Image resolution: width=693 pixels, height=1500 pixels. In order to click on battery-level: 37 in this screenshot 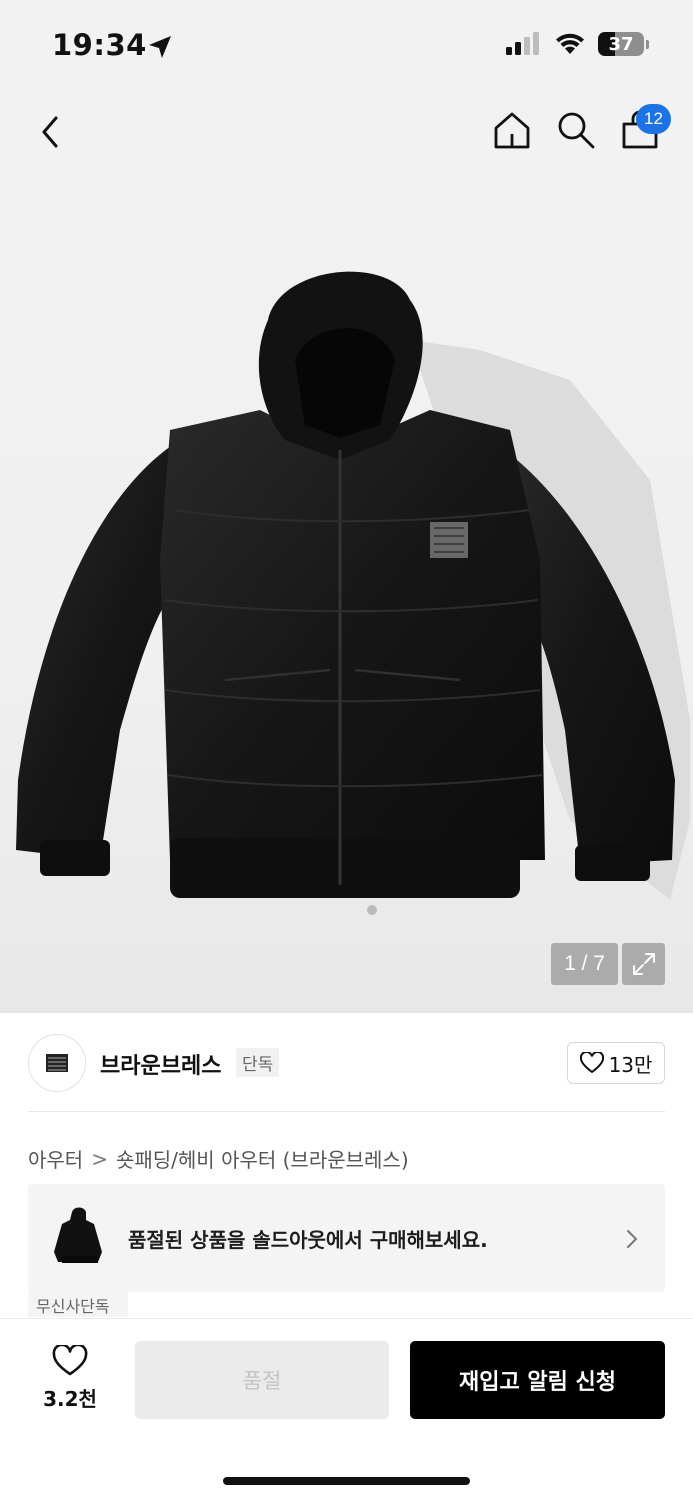, I will do `click(621, 44)`.